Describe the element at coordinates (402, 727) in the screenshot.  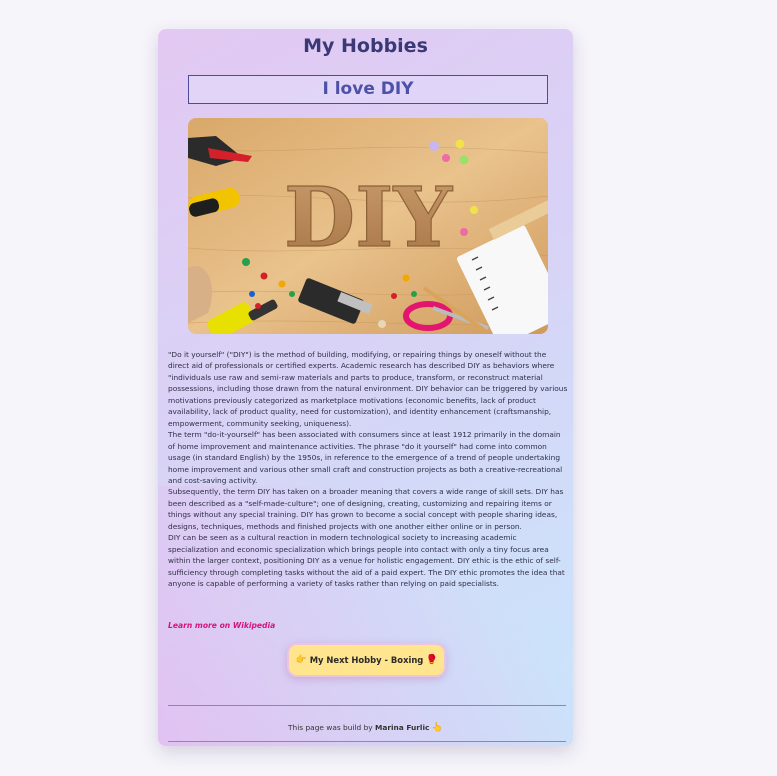
I see `footer-author: Marina Furlic` at that location.